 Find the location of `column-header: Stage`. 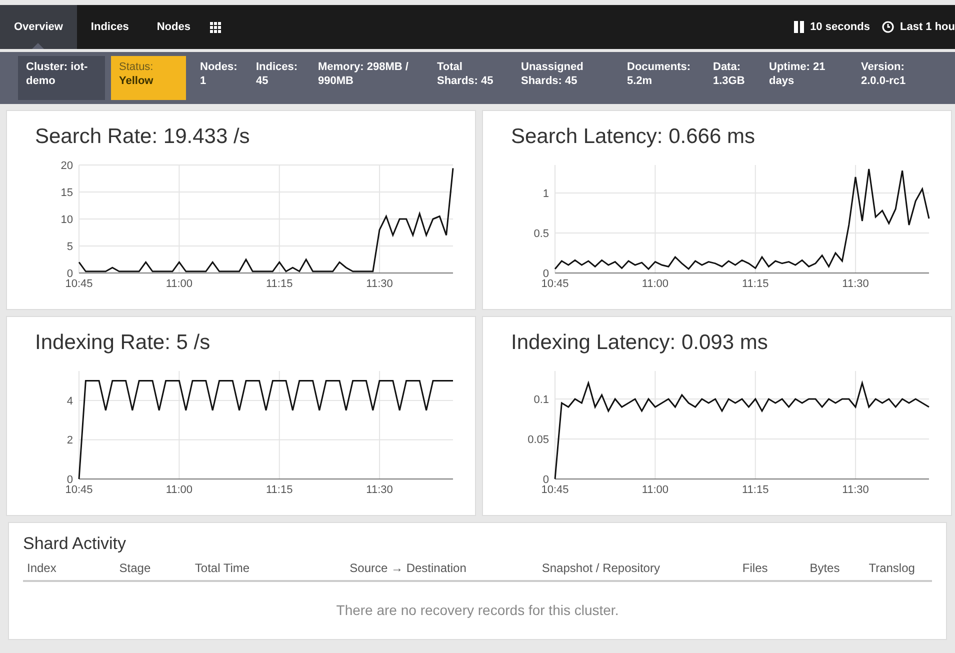

column-header: Stage is located at coordinates (135, 567).